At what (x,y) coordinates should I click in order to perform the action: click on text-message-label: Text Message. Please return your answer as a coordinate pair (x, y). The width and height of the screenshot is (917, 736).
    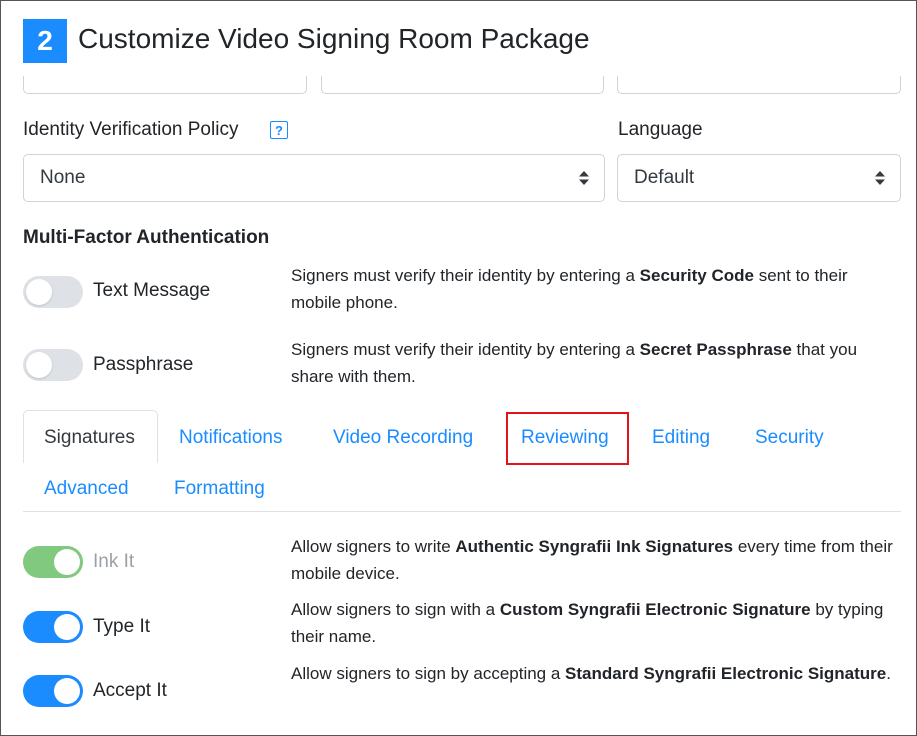
    Looking at the image, I should click on (152, 290).